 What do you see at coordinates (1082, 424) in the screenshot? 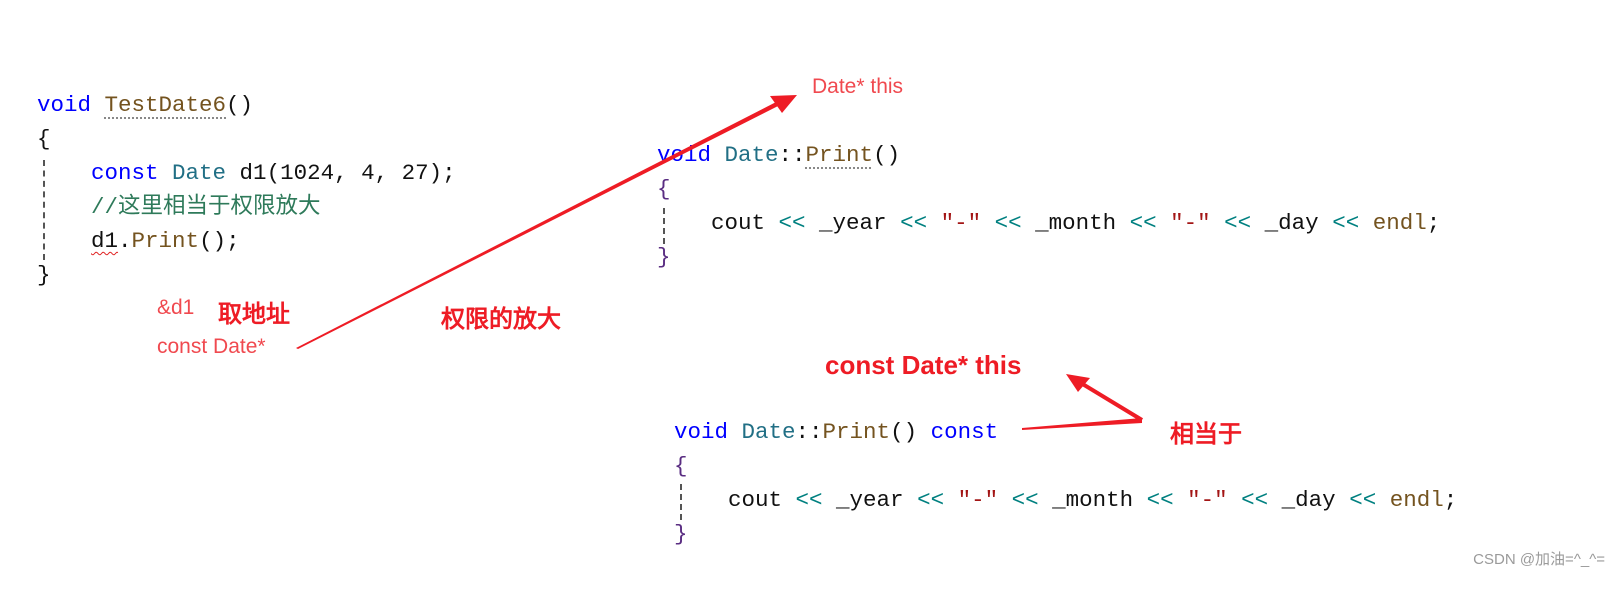
I see `arrow-const-line` at bounding box center [1082, 424].